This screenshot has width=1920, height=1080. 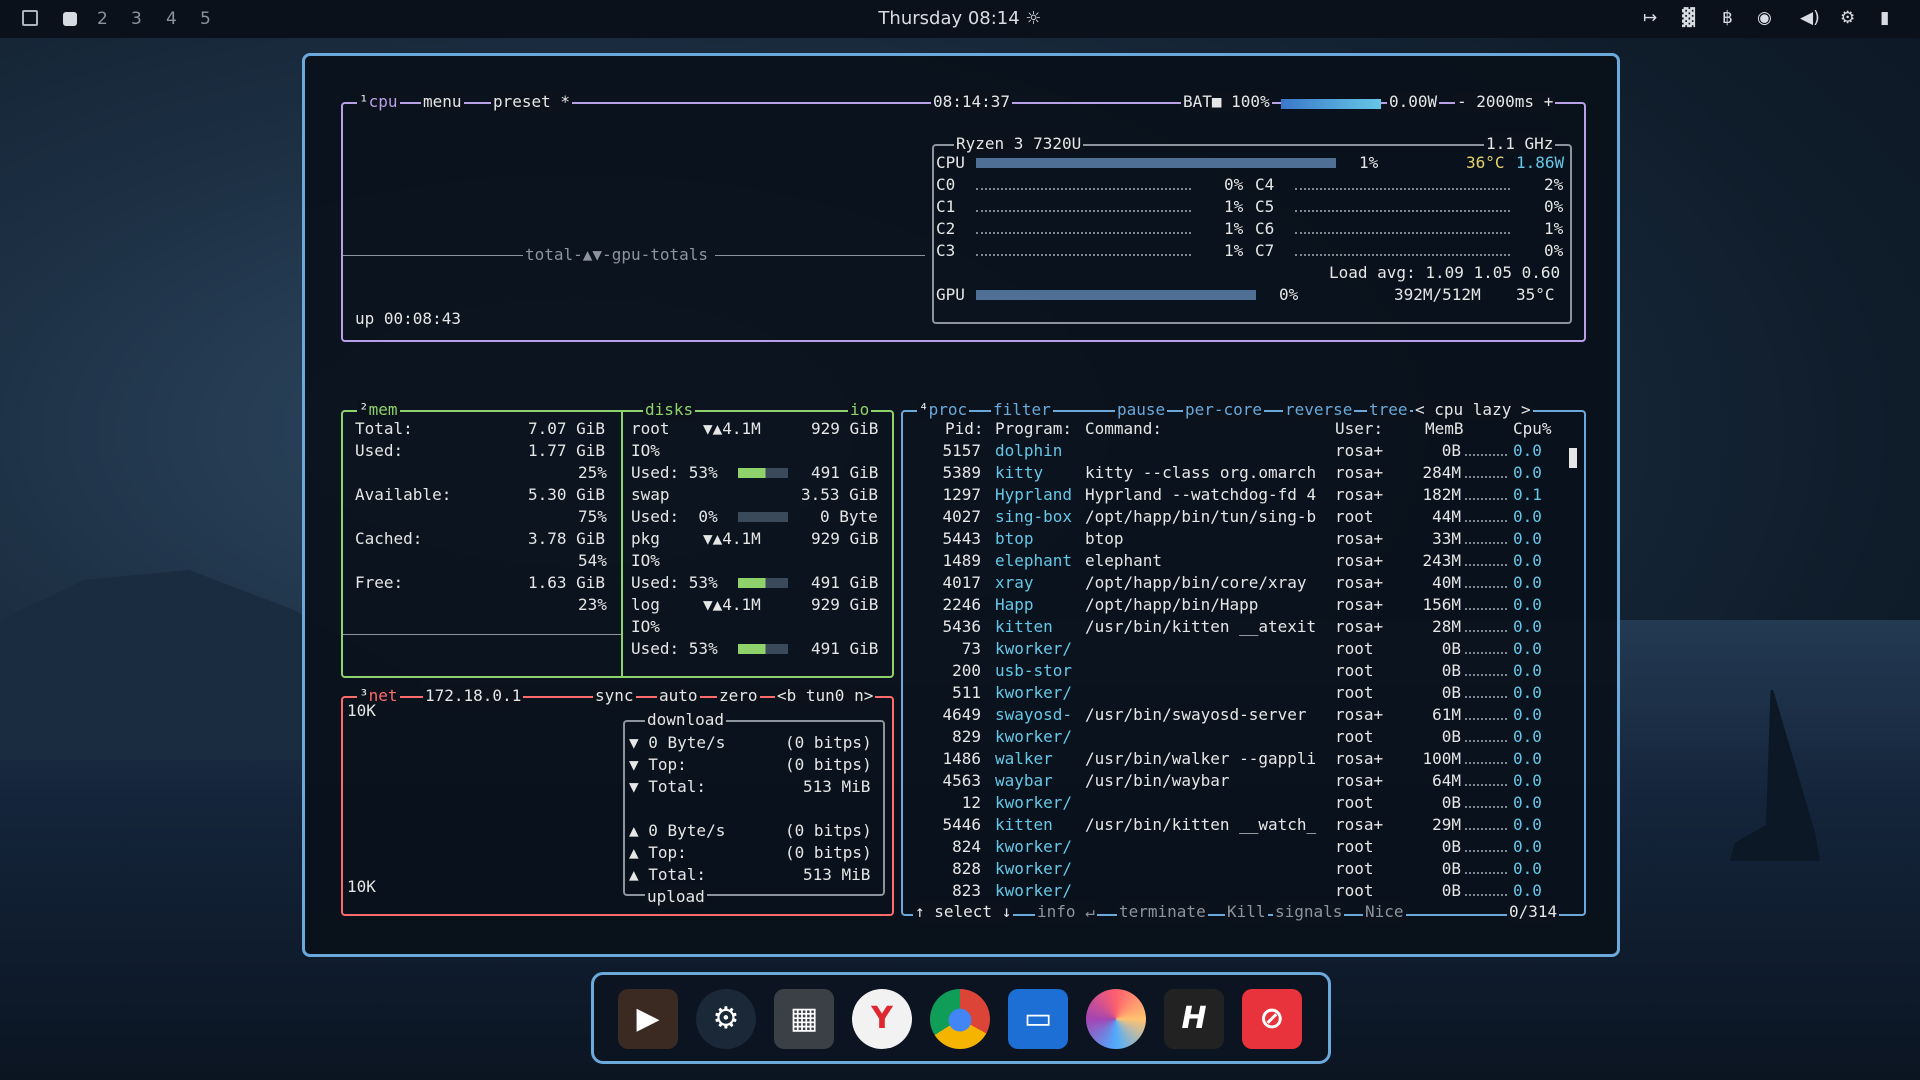 What do you see at coordinates (1233, 891) in the screenshot?
I see `process-row: 823 kworker/root 0B 0.0` at bounding box center [1233, 891].